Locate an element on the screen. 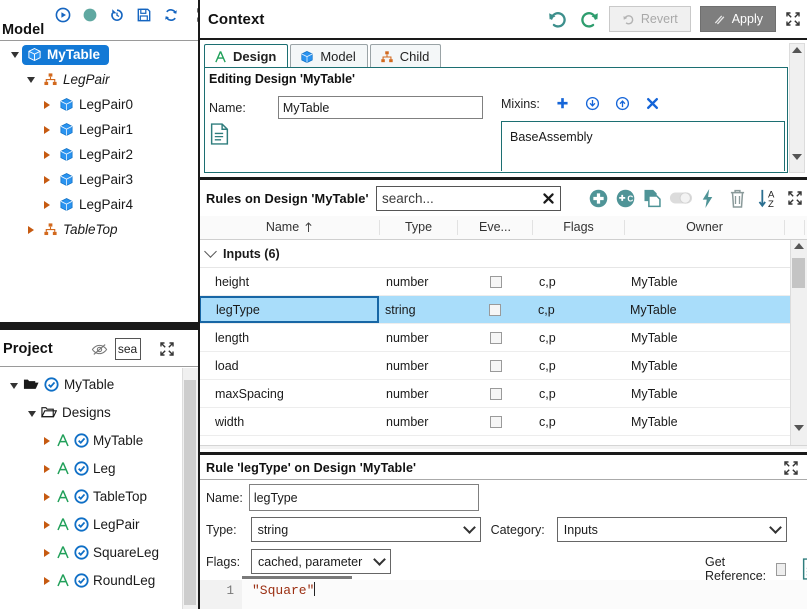 This screenshot has height=609, width=807. add-child-rule-button: C is located at coordinates (625, 198).